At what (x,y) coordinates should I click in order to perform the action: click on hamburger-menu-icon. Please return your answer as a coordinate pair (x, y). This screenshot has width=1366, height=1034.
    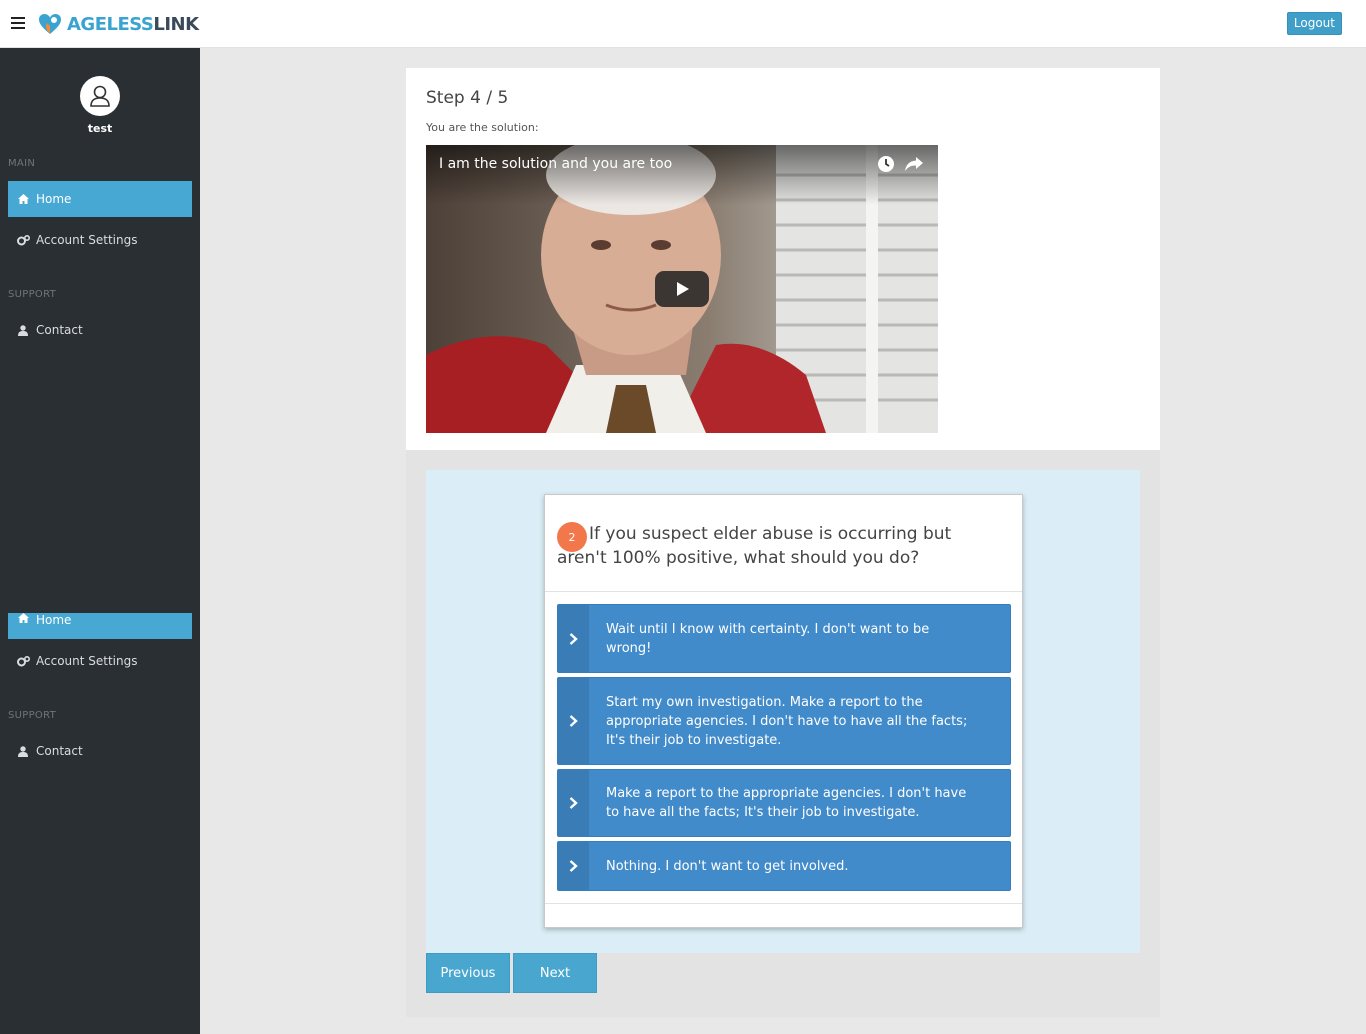
    Looking at the image, I should click on (18, 23).